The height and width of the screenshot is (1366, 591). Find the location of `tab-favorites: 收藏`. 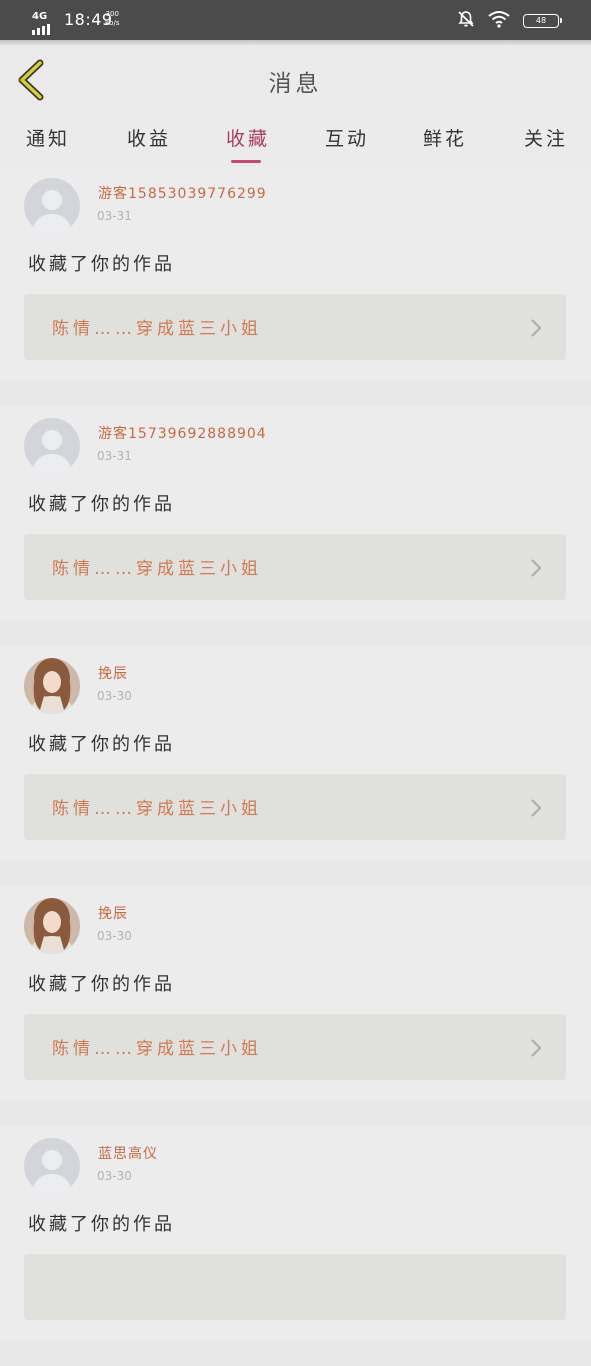

tab-favorites: 收藏 is located at coordinates (248, 137).